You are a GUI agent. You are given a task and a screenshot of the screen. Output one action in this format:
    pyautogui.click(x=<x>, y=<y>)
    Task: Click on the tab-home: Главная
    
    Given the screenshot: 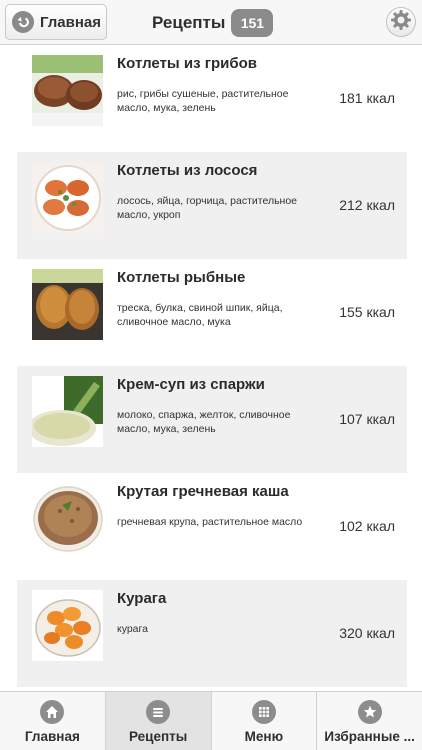 What is the action you would take?
    pyautogui.click(x=53, y=721)
    